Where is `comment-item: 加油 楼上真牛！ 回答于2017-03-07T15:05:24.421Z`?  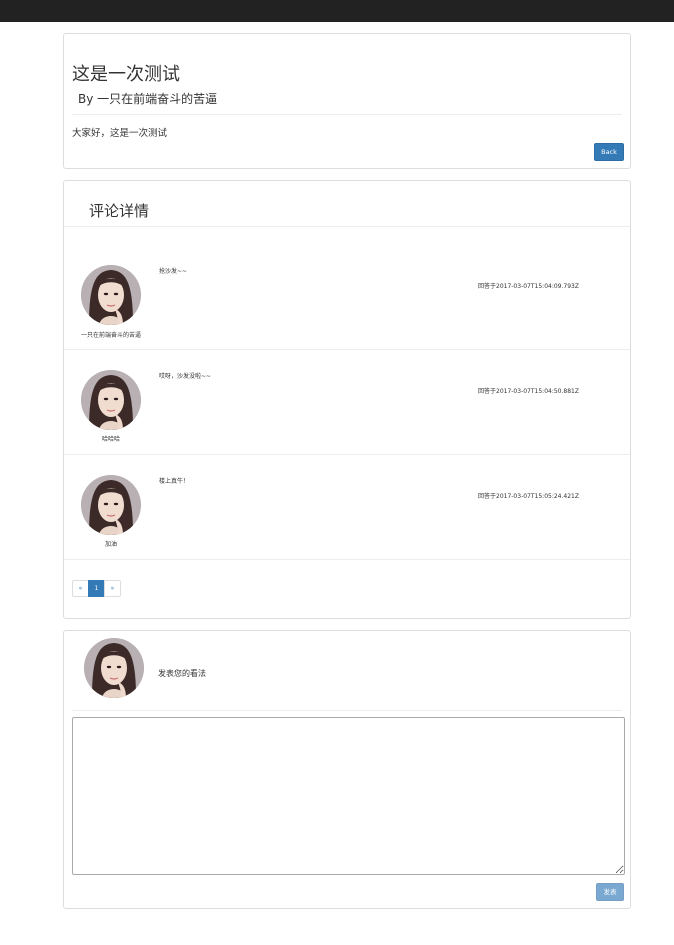 comment-item: 加油 楼上真牛！ 回答于2017-03-07T15:05:24.421Z is located at coordinates (347, 507).